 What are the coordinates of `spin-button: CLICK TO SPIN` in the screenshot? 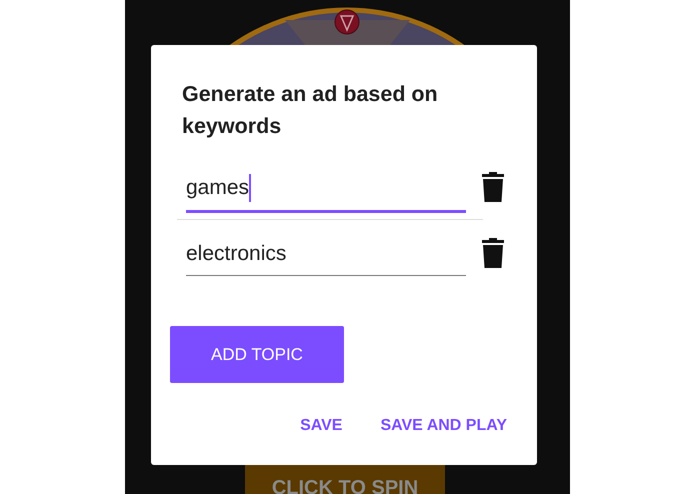 It's located at (345, 479).